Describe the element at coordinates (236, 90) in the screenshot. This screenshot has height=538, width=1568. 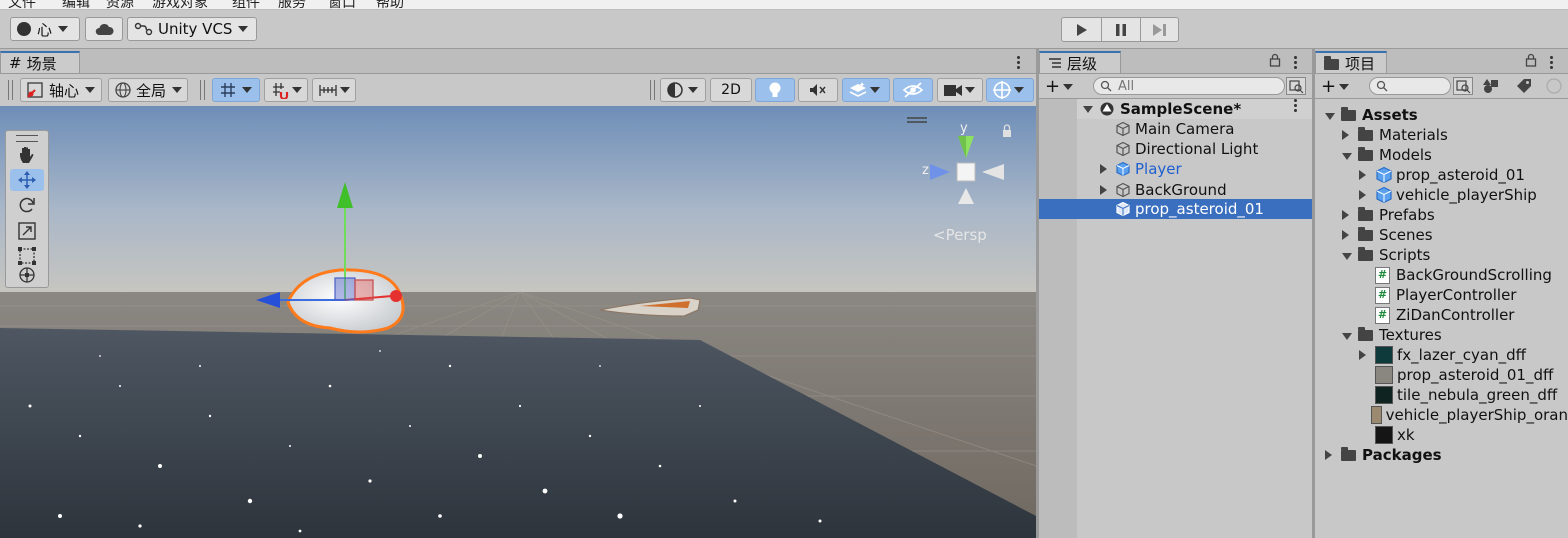
I see `grid-snap-toggle` at that location.